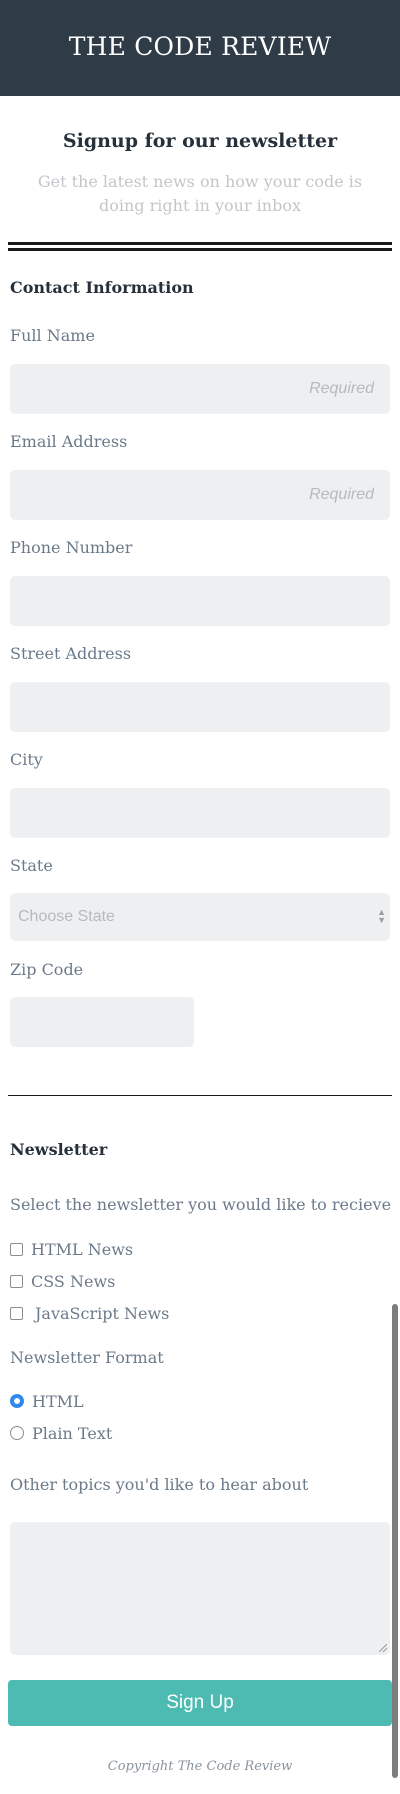 Image resolution: width=400 pixels, height=1794 pixels. I want to click on contact-section-title: Contact Information, so click(102, 287).